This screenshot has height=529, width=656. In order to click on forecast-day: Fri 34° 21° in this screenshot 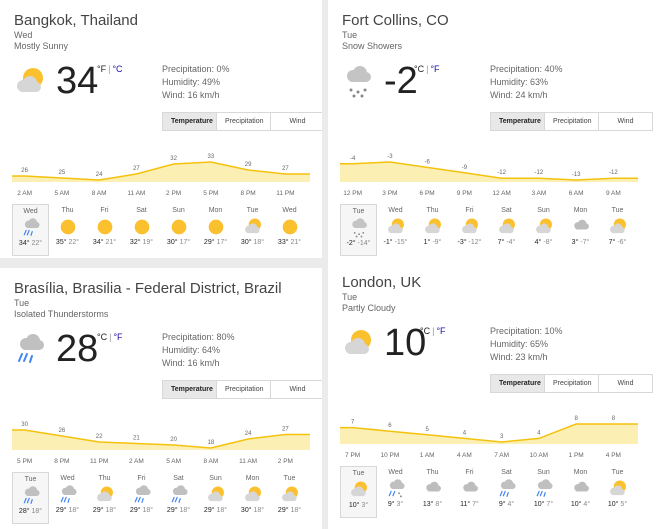, I will do `click(104, 230)`.